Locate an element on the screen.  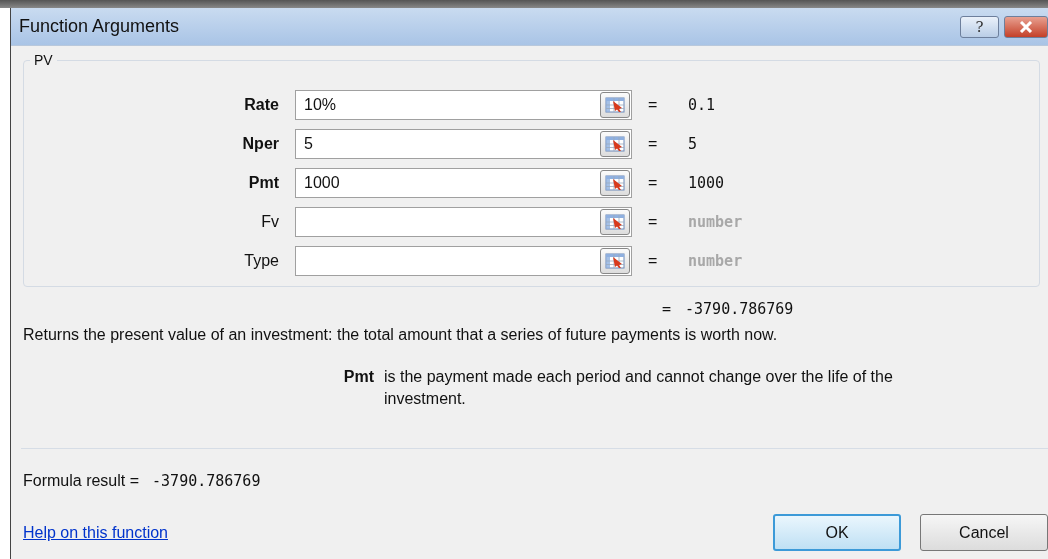
close-icon is located at coordinates (1026, 26).